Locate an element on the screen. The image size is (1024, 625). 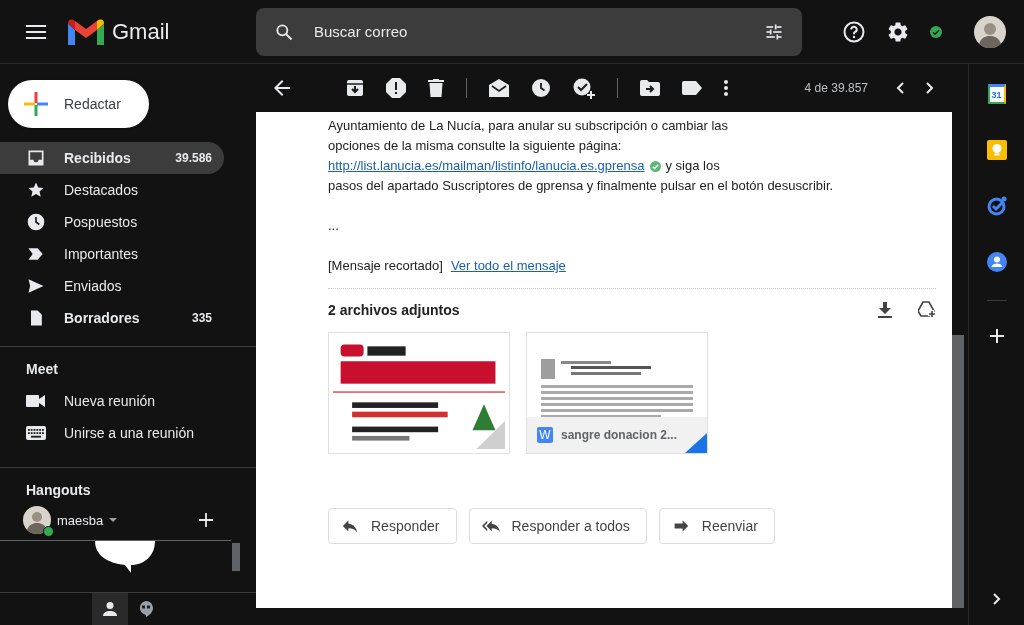
person-icon is located at coordinates (110, 609).